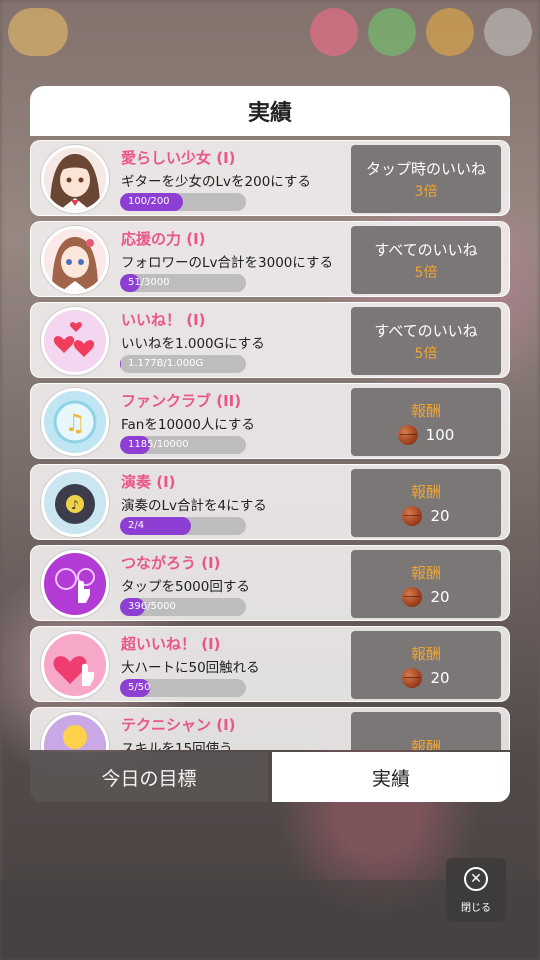  I want to click on achievement-description: スキルを15回使う, so click(177, 745).